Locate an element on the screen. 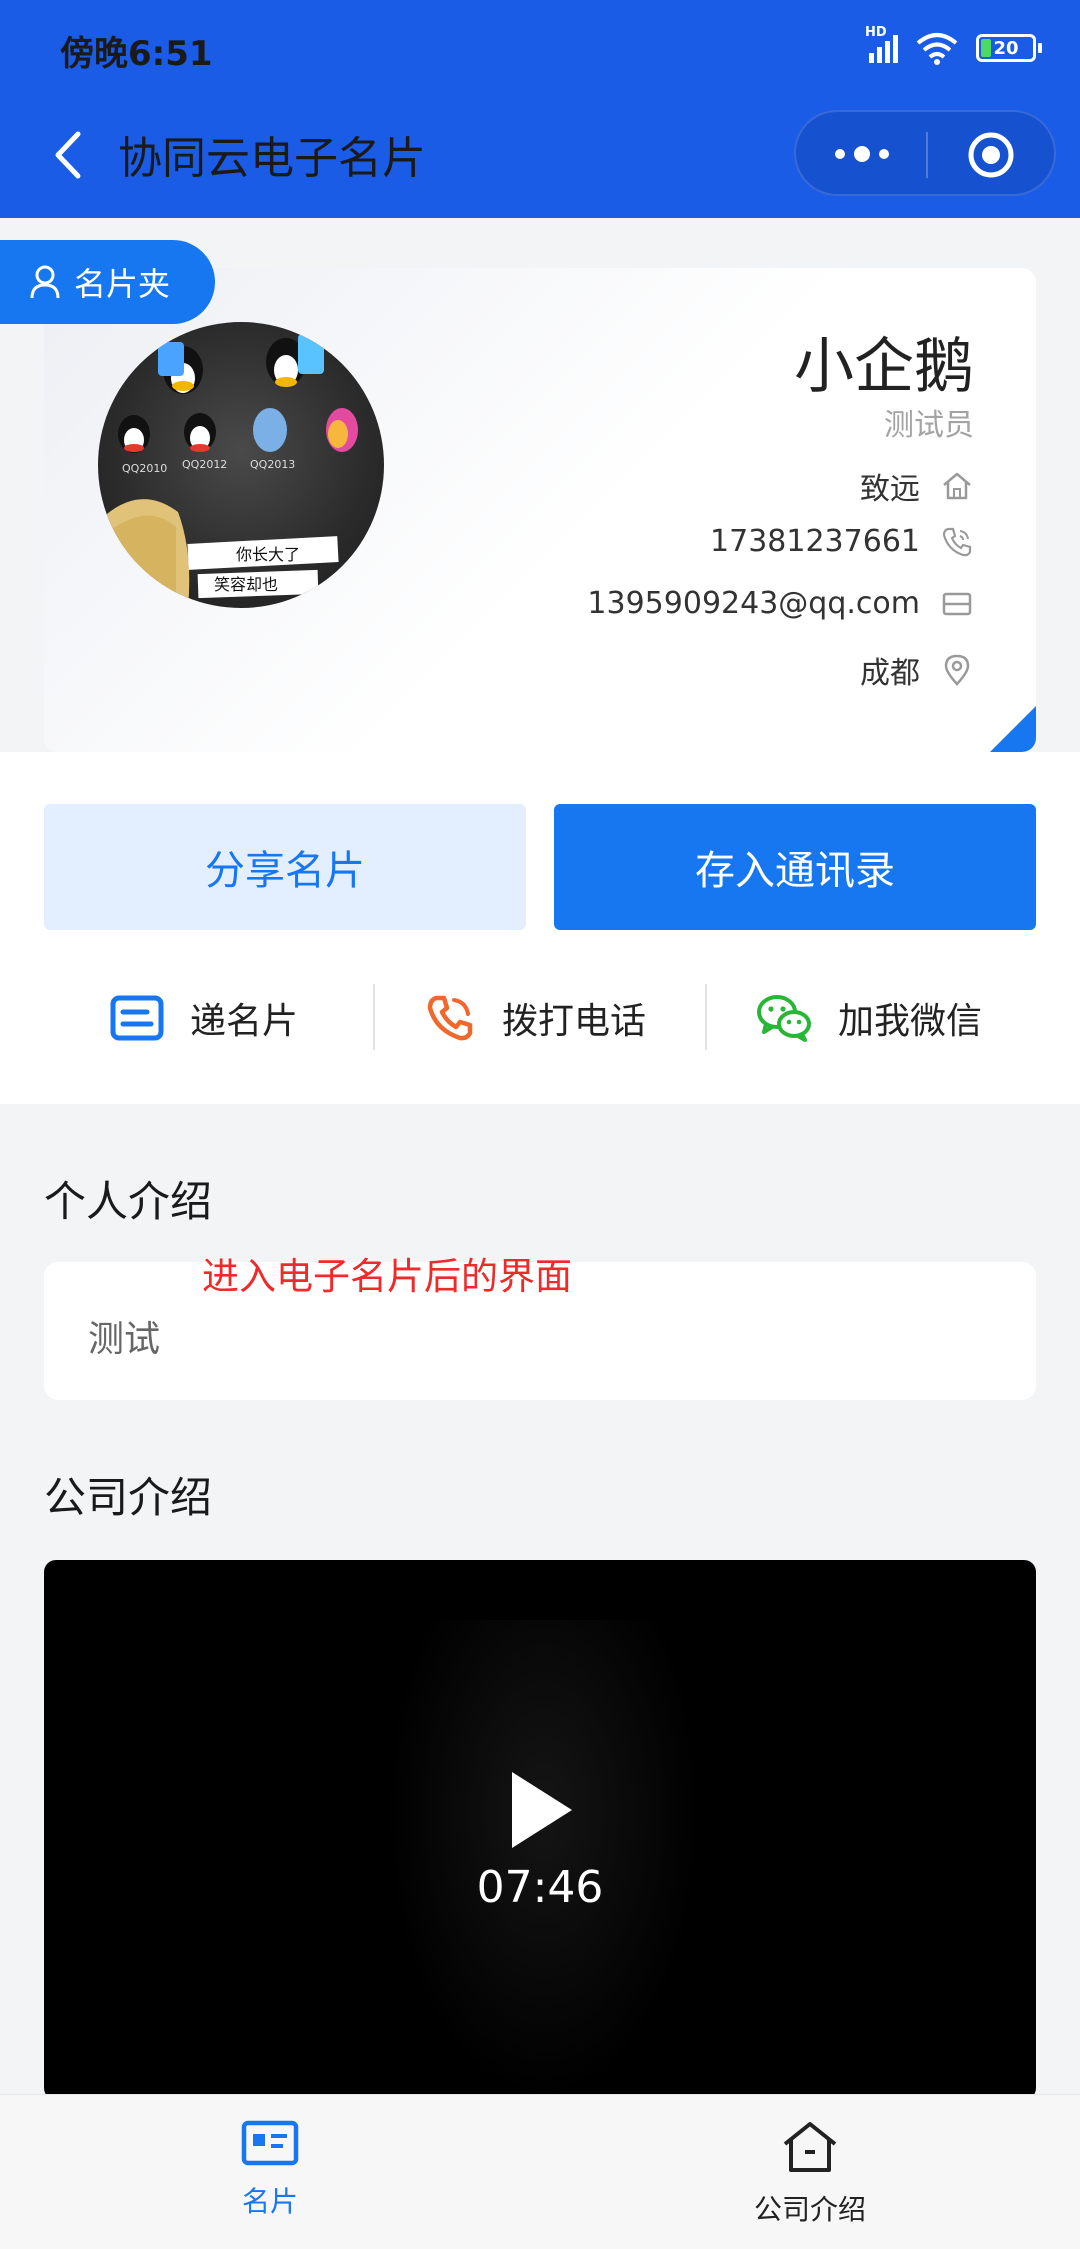 The height and width of the screenshot is (2249, 1080). add-wechat-label: 加我微信 is located at coordinates (910, 1021).